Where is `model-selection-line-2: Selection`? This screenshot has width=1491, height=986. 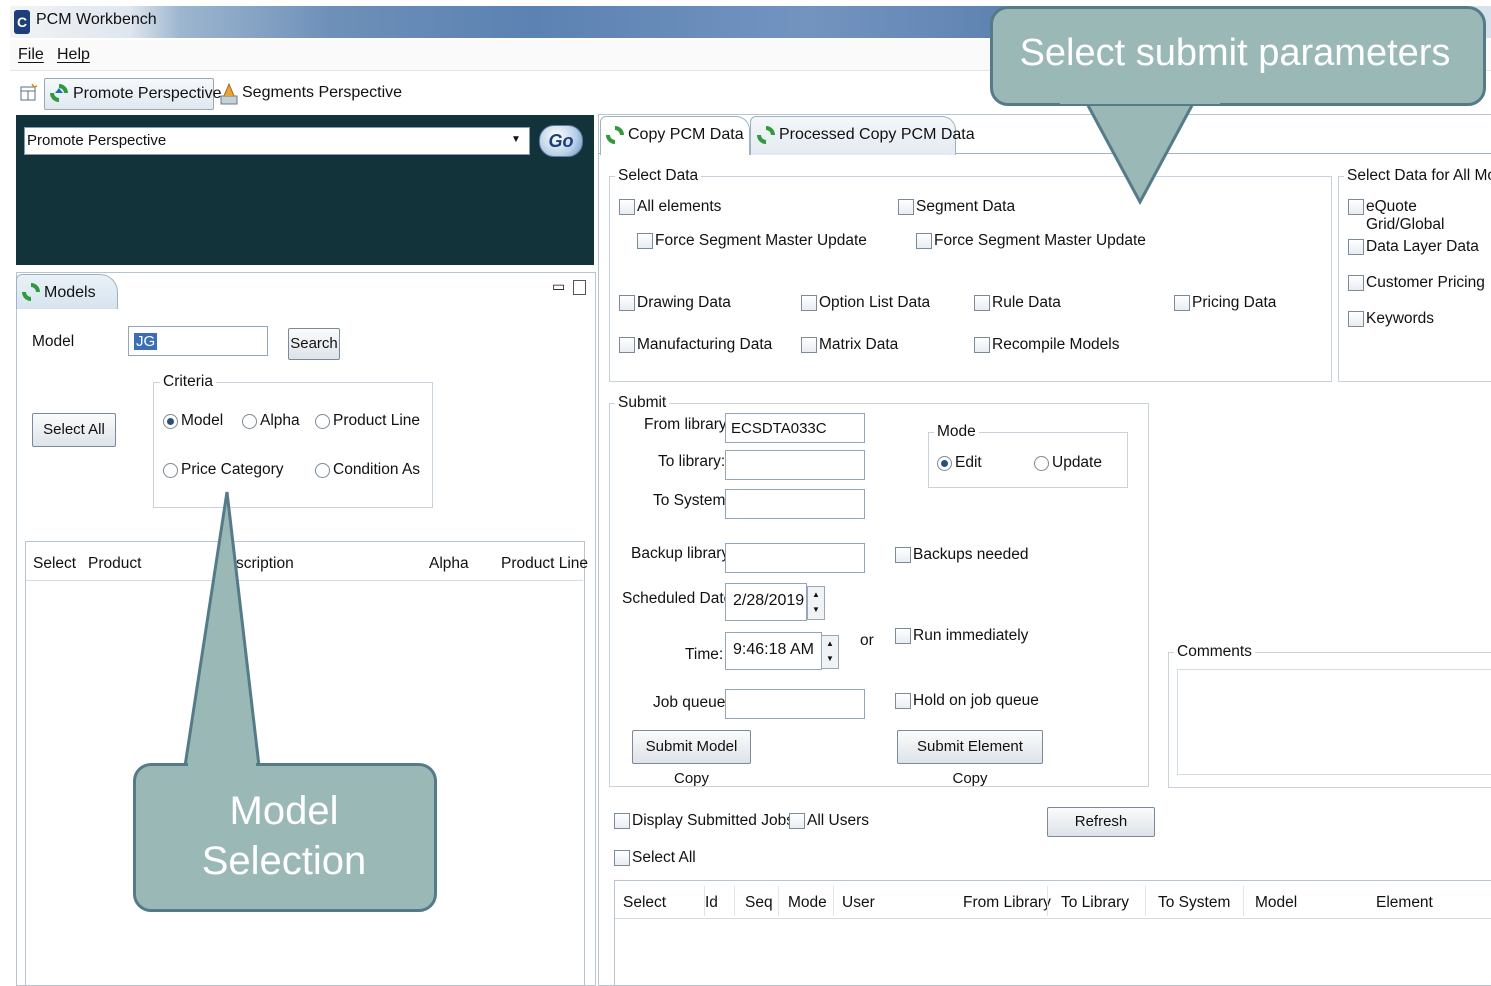 model-selection-line-2: Selection is located at coordinates (284, 861).